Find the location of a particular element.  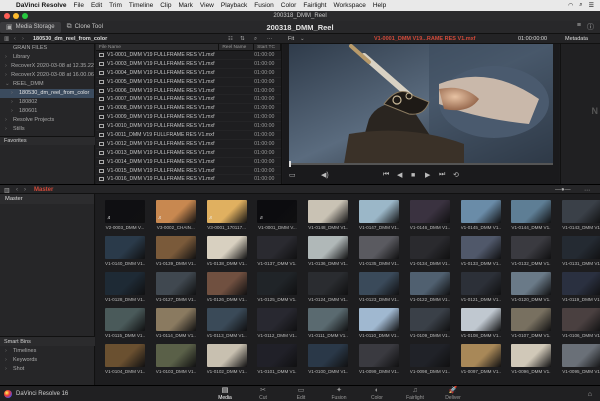

column-file-name: File Name is located at coordinates (158, 47).